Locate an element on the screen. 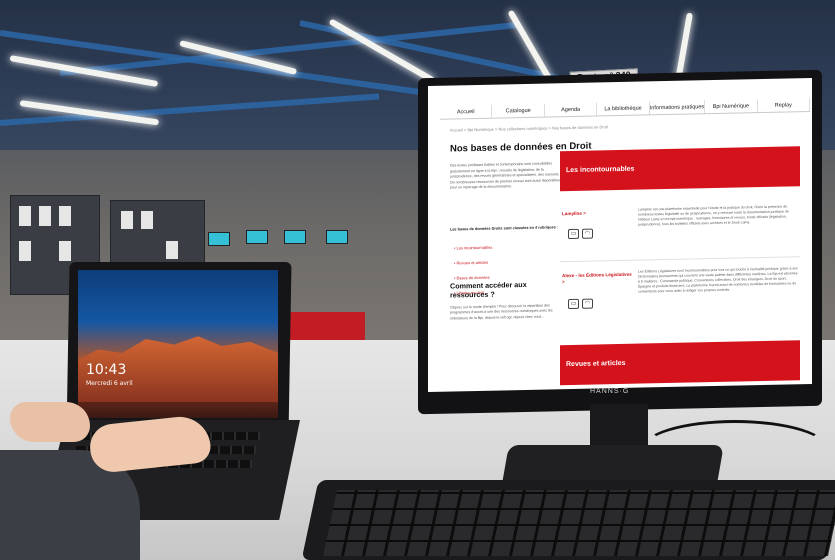 This screenshot has width=835, height=560. nav-accueil: Accueil is located at coordinates (466, 111).